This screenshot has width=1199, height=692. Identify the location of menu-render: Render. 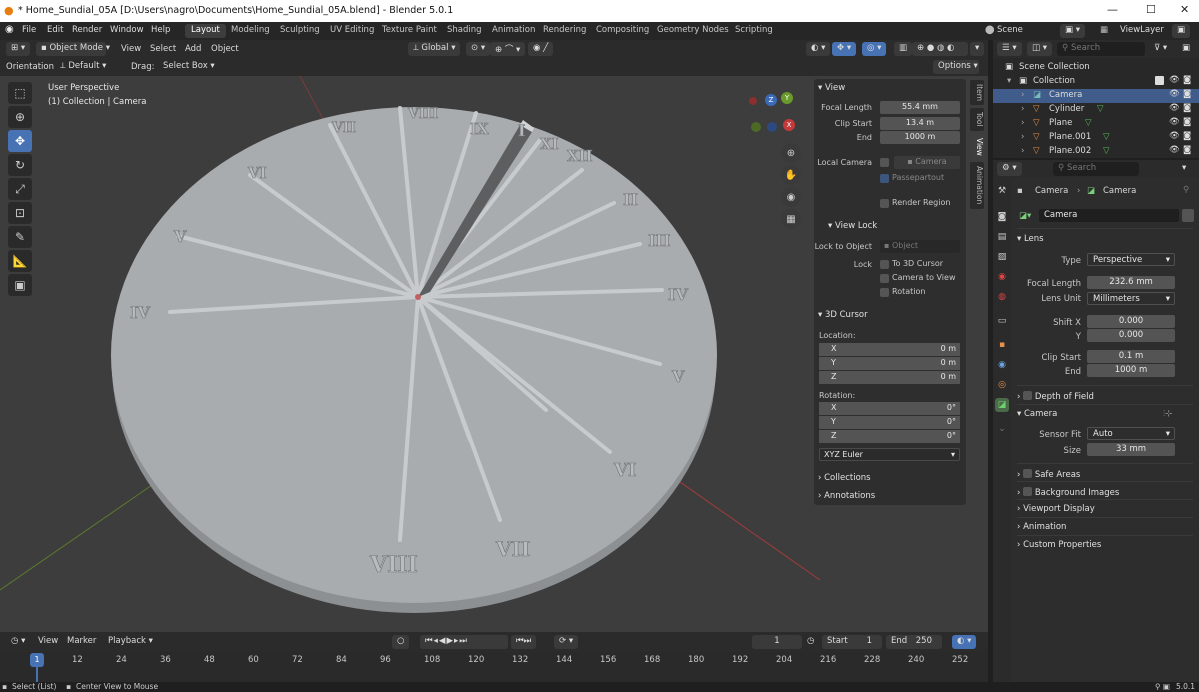
(87, 30).